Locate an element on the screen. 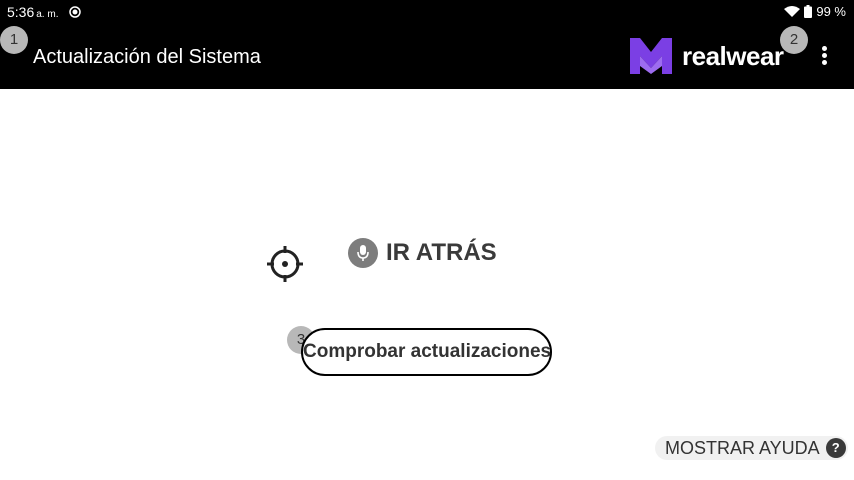 The image size is (854, 480). overflow-menu-icon is located at coordinates (824, 57).